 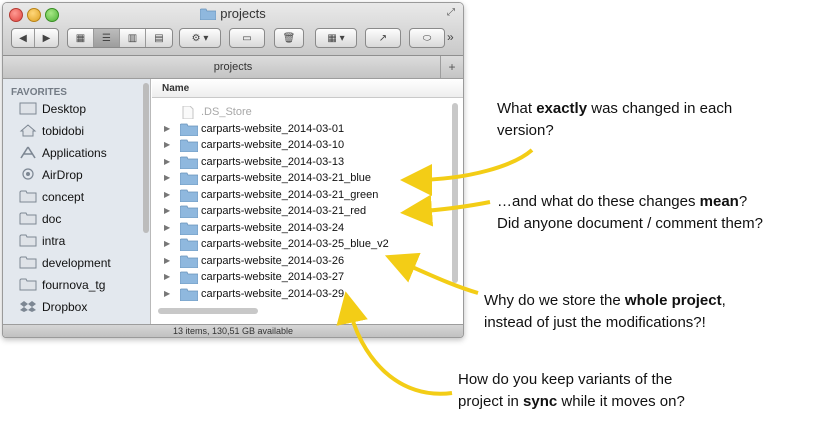 What do you see at coordinates (445, 210) in the screenshot?
I see `arrow-to-red-version` at bounding box center [445, 210].